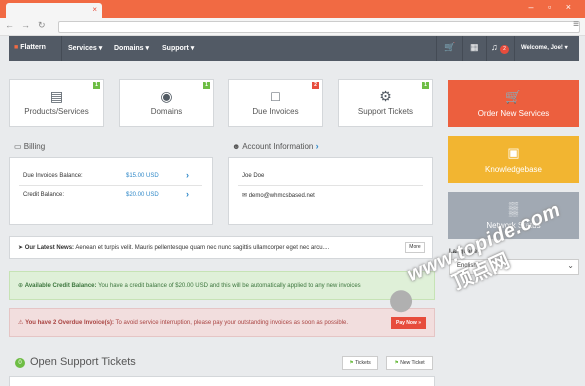  I want to click on document-icon: □, so click(275, 96).